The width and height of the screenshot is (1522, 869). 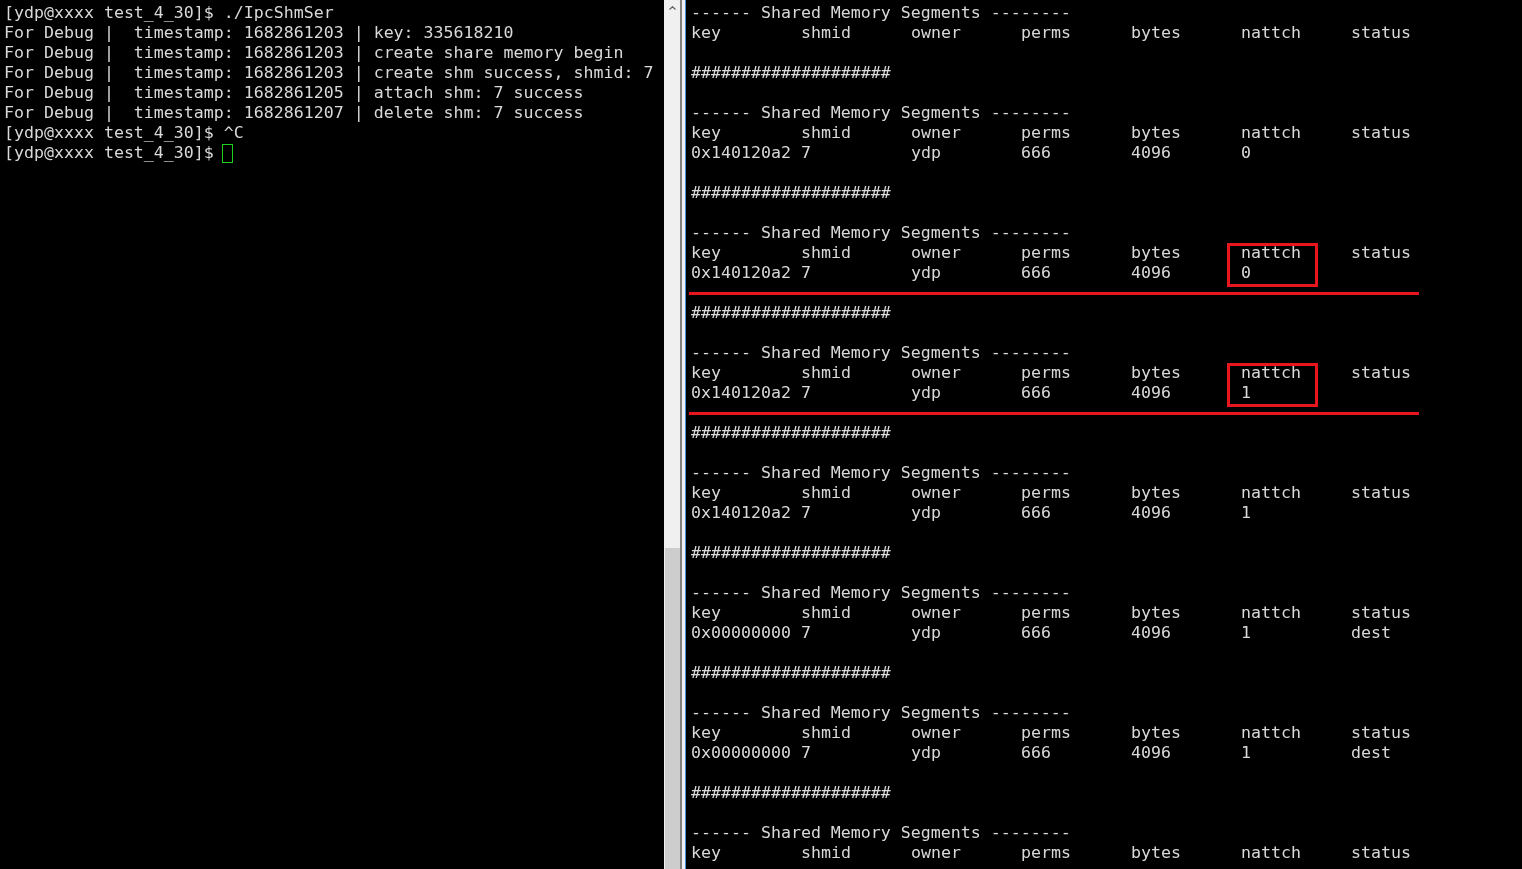 What do you see at coordinates (672, 434) in the screenshot?
I see `scrollbar` at bounding box center [672, 434].